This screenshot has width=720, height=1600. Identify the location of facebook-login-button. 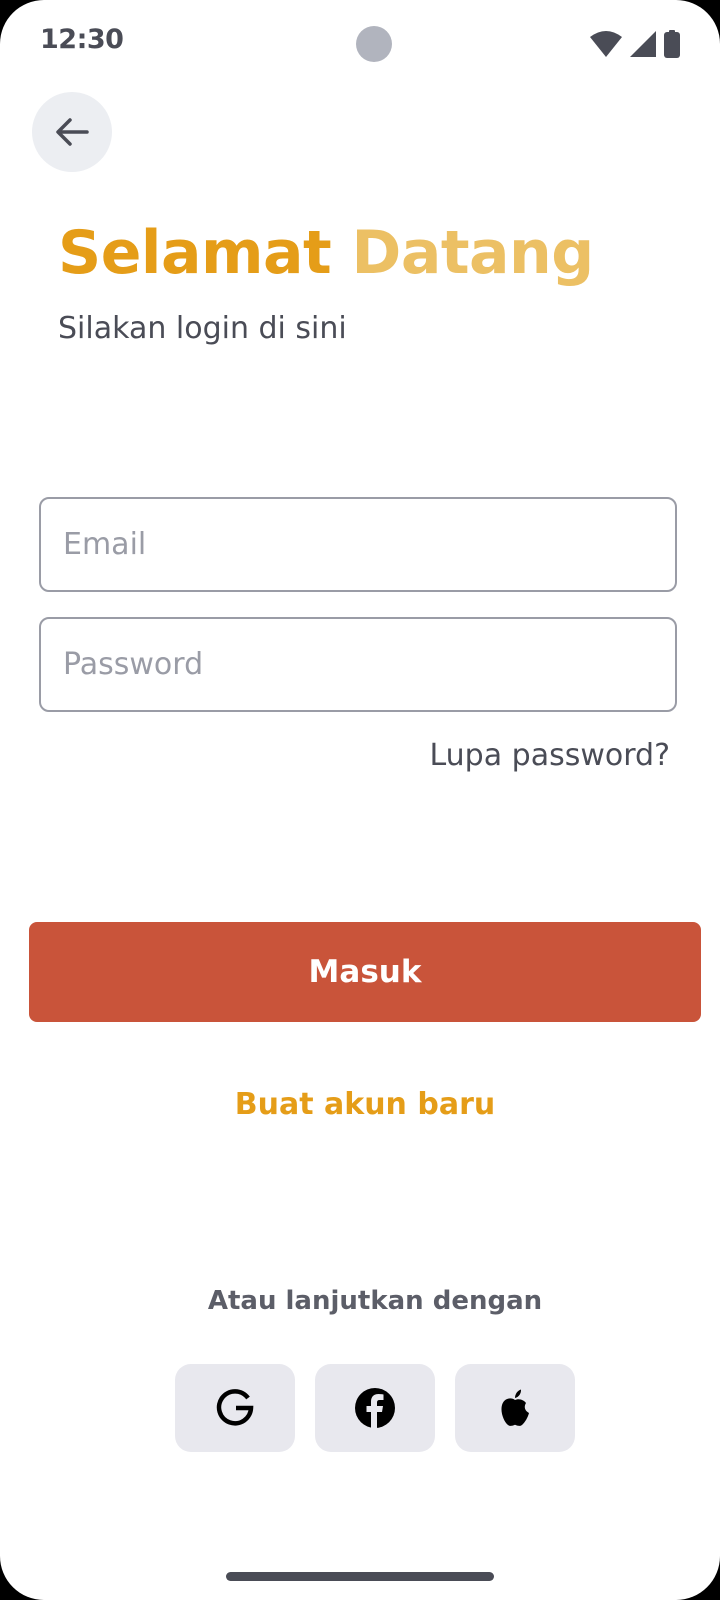
(375, 1408).